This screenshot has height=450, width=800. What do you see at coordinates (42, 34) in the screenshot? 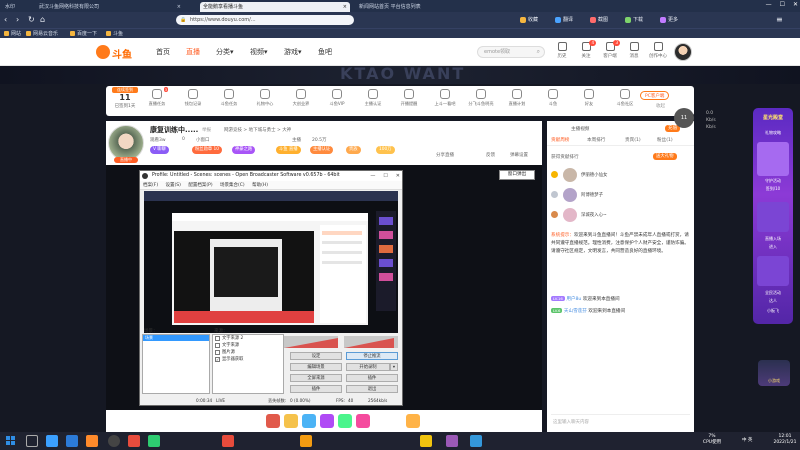
I see `bookmark: 网易云音乐` at bounding box center [42, 34].